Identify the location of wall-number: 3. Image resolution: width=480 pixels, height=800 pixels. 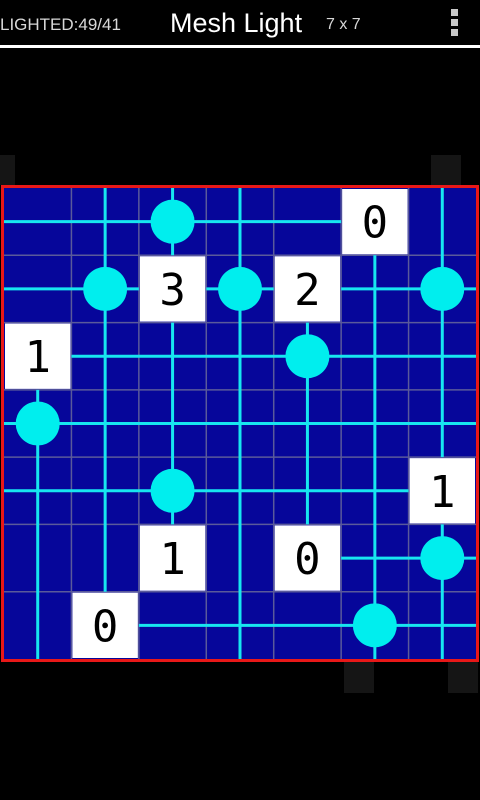
(172, 290).